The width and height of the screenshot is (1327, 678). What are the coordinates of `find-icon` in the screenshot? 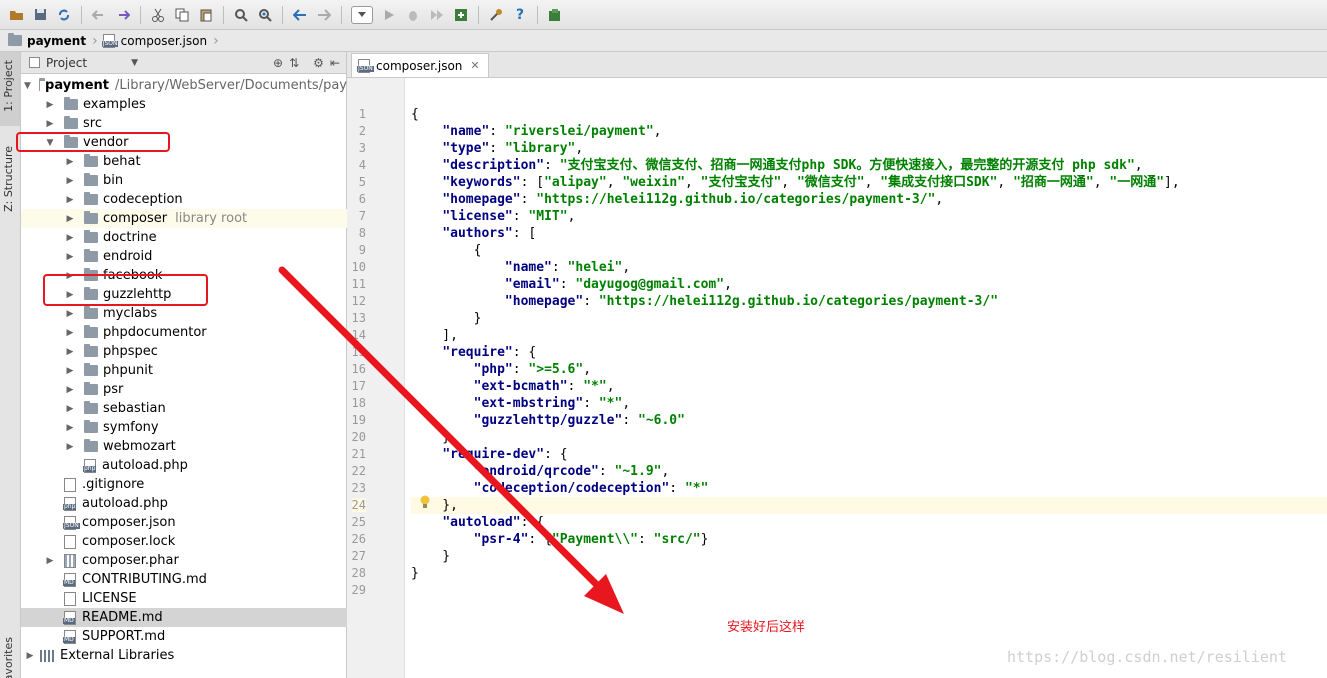 It's located at (241, 15).